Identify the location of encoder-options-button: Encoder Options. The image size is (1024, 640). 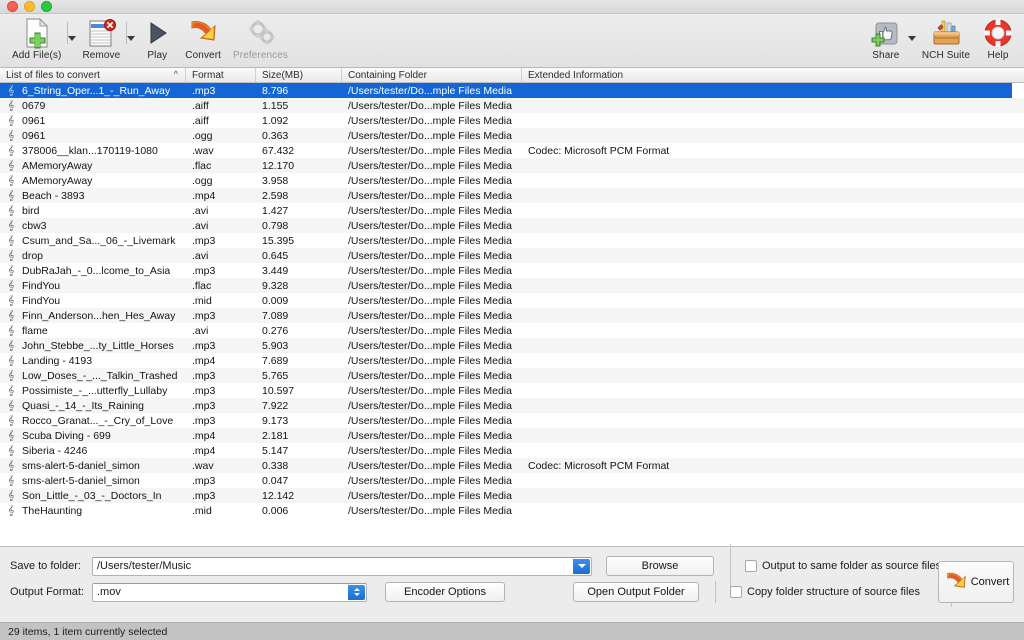
(445, 592).